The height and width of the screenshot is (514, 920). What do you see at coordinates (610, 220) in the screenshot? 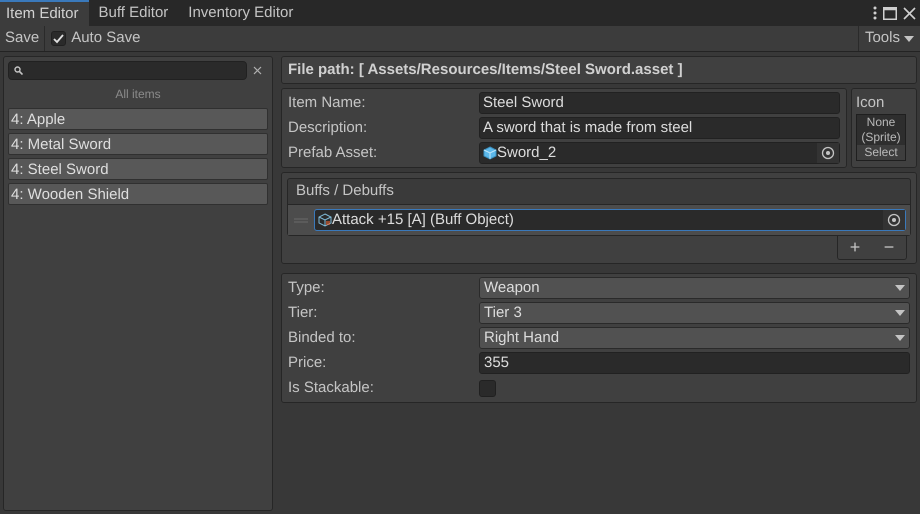
I see `object-field: Attack +15 [A] (Buff Object)` at bounding box center [610, 220].